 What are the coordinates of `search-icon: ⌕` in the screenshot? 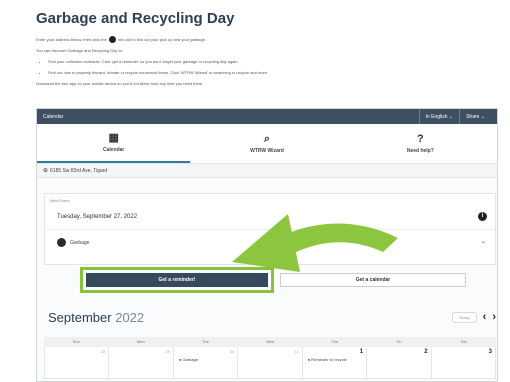 It's located at (267, 139).